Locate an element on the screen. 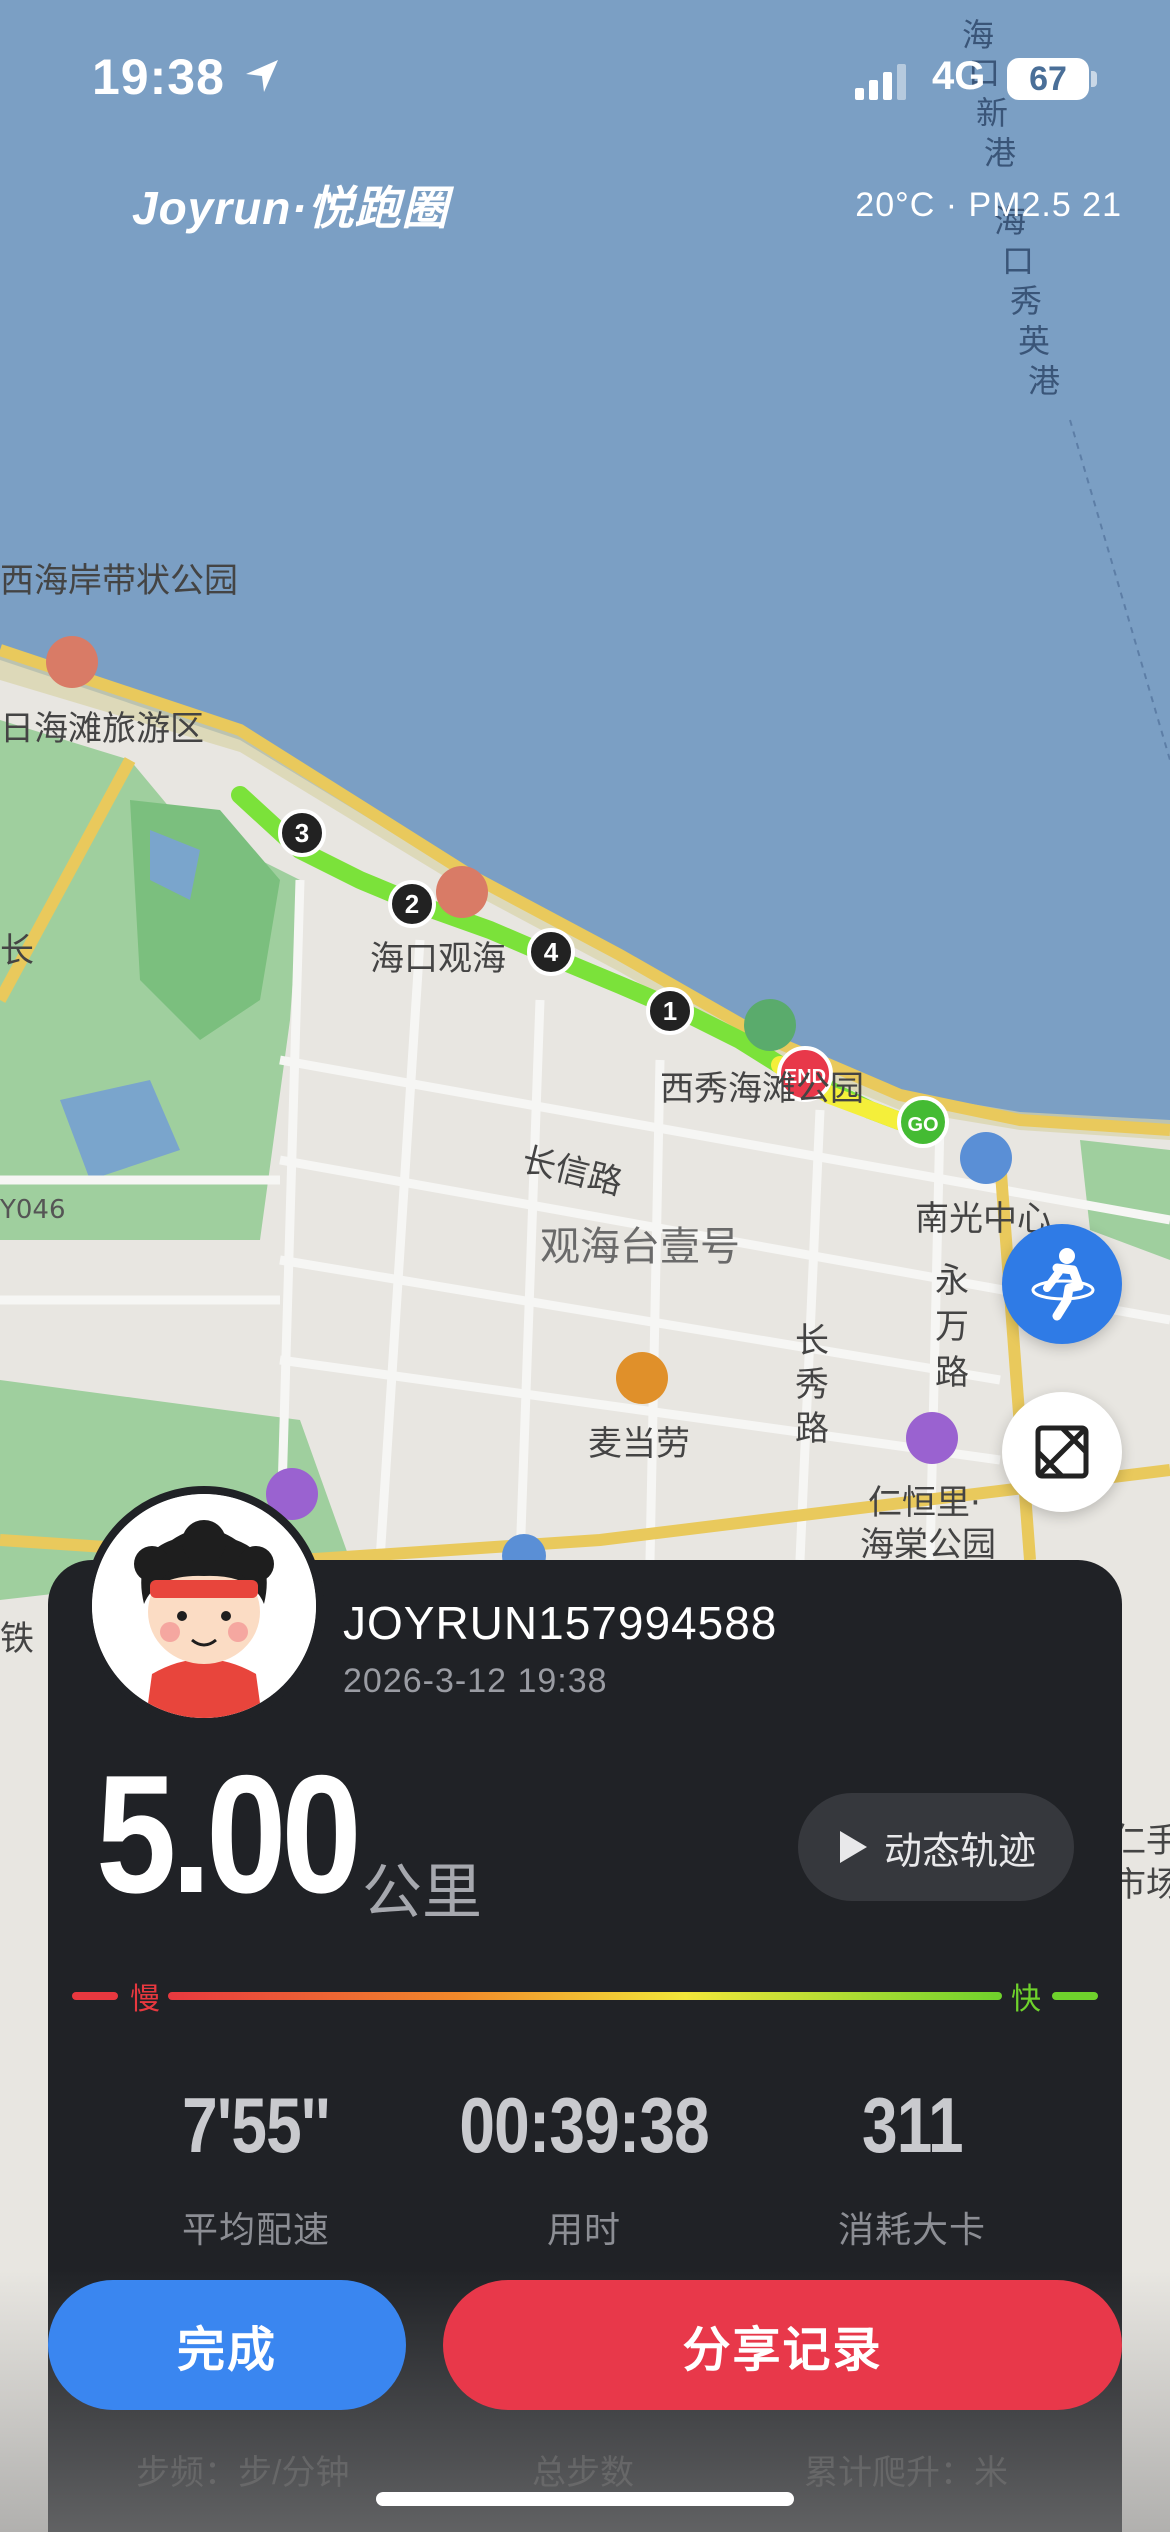 The image size is (1170, 2532). map-toggle-icon is located at coordinates (1062, 1452).